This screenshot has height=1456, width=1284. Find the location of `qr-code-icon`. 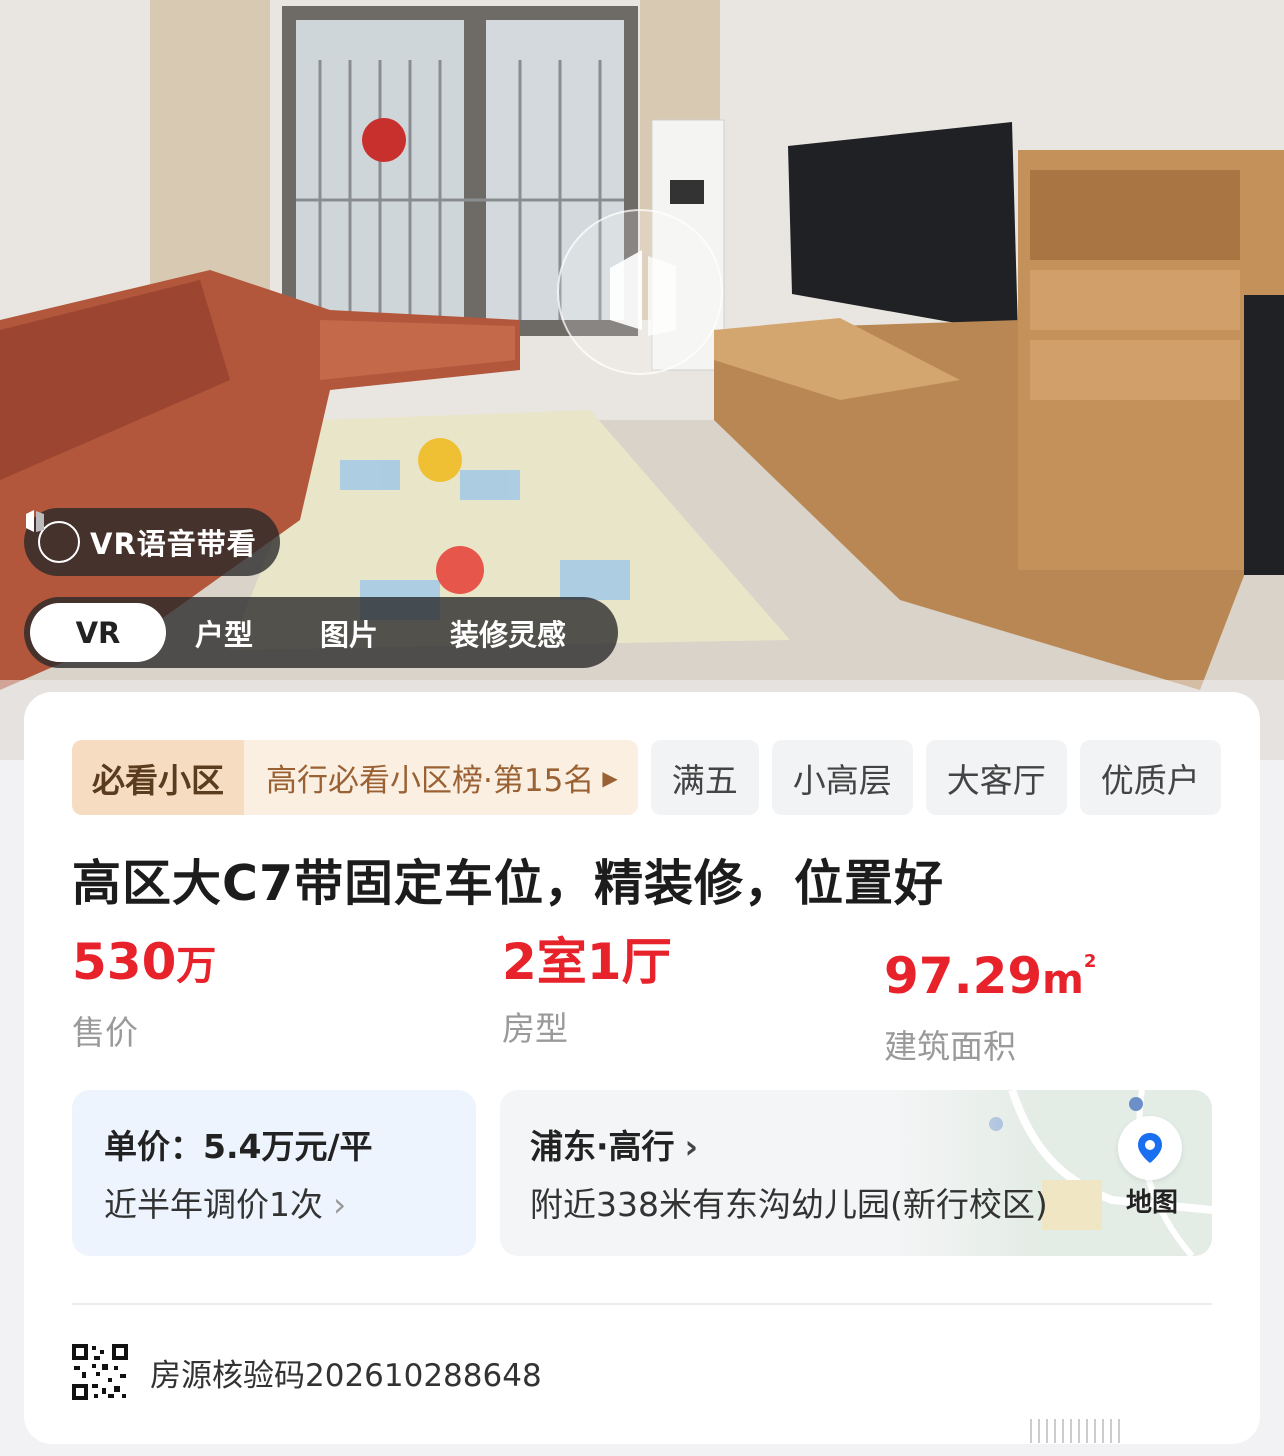

qr-code-icon is located at coordinates (100, 1372).